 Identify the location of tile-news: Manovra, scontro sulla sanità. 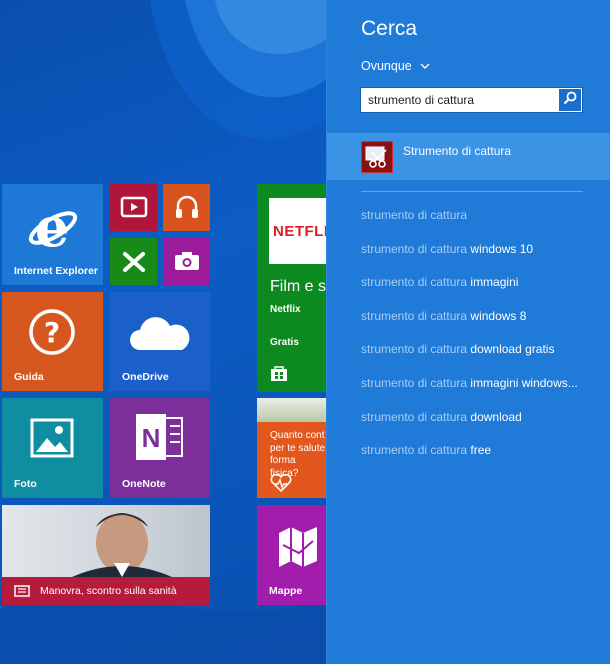
(106, 555).